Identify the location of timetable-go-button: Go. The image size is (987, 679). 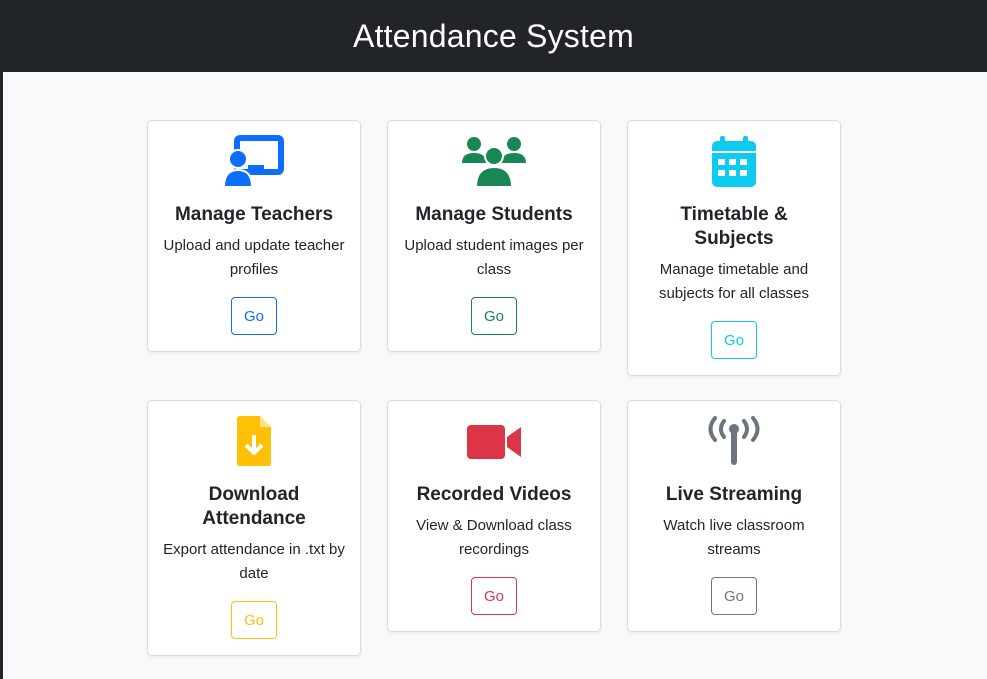
(734, 340).